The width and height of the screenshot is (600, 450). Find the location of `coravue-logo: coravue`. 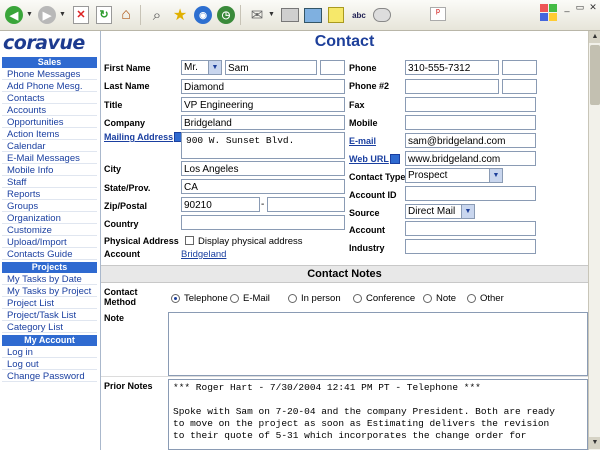

coravue-logo: coravue is located at coordinates (50, 43).